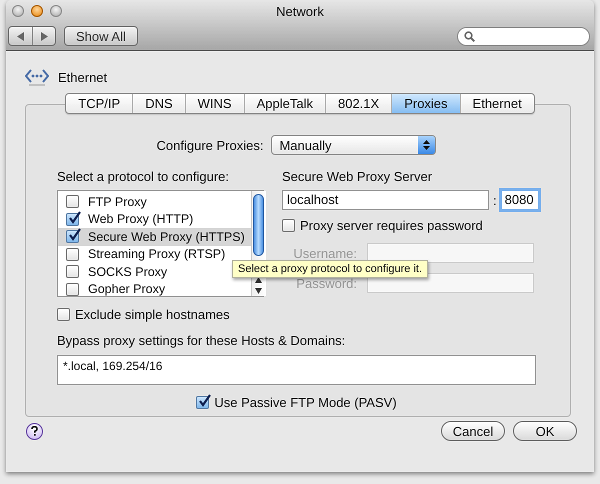  Describe the element at coordinates (545, 431) in the screenshot. I see `dialog-button: OK` at that location.